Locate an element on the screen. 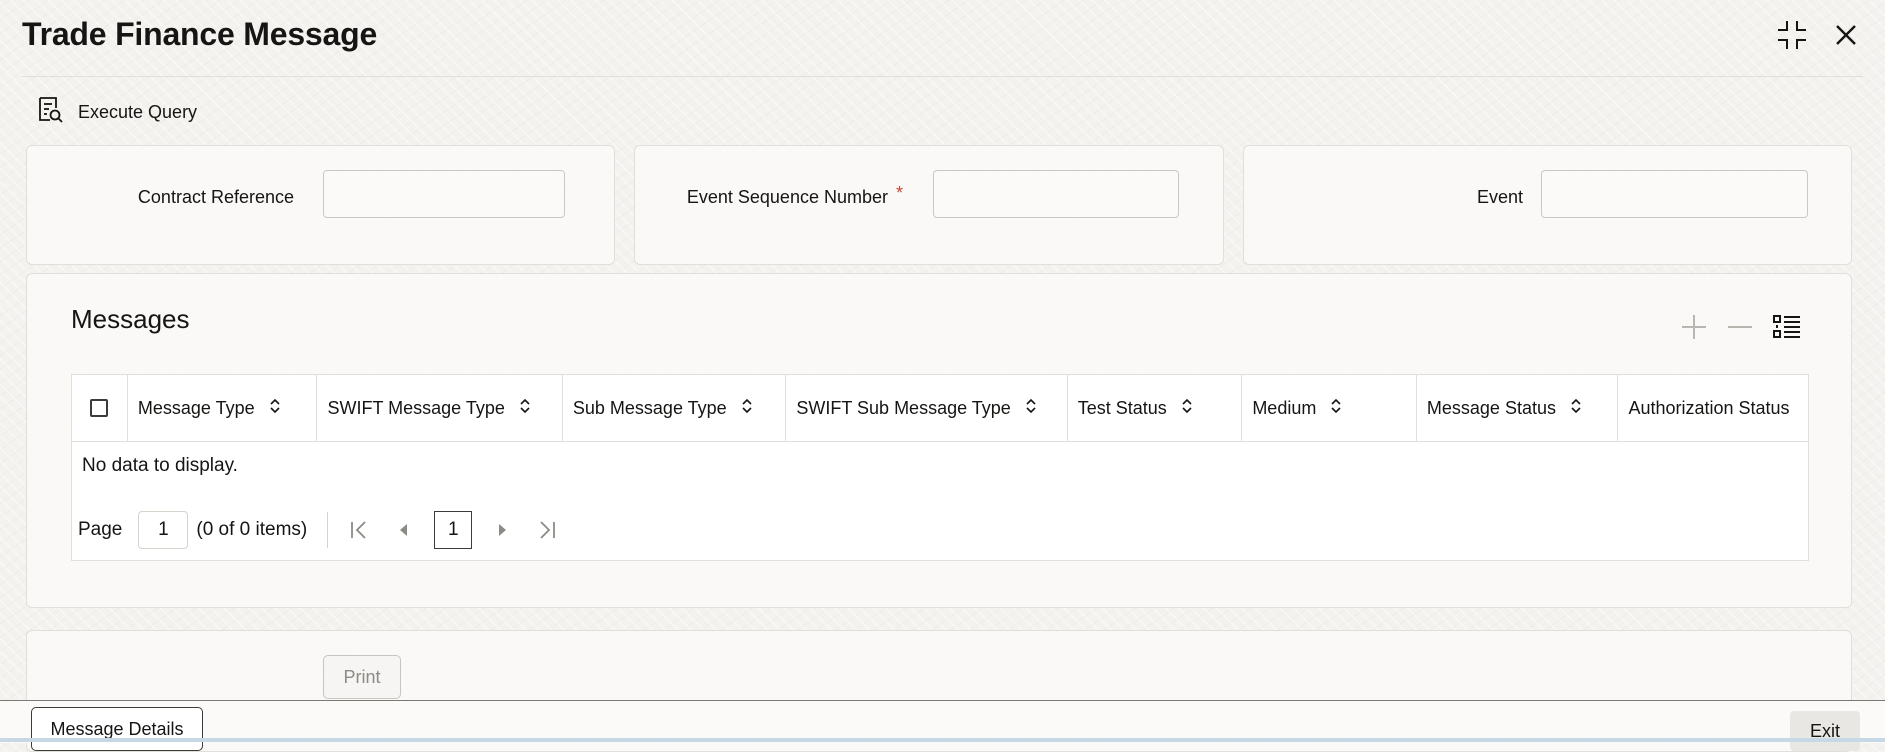 This screenshot has width=1885, height=752. event-input is located at coordinates (1674, 194).